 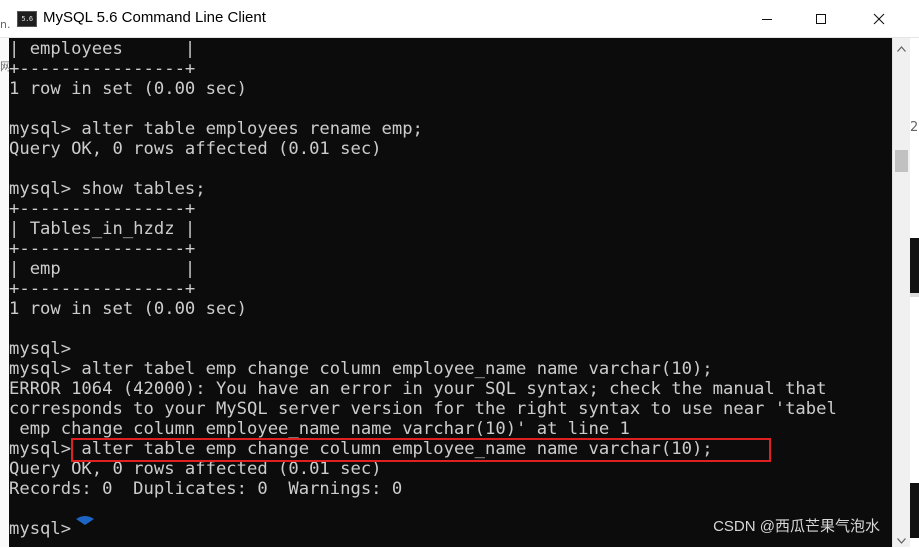 I want to click on scroll-down-arrow, so click(x=901, y=538).